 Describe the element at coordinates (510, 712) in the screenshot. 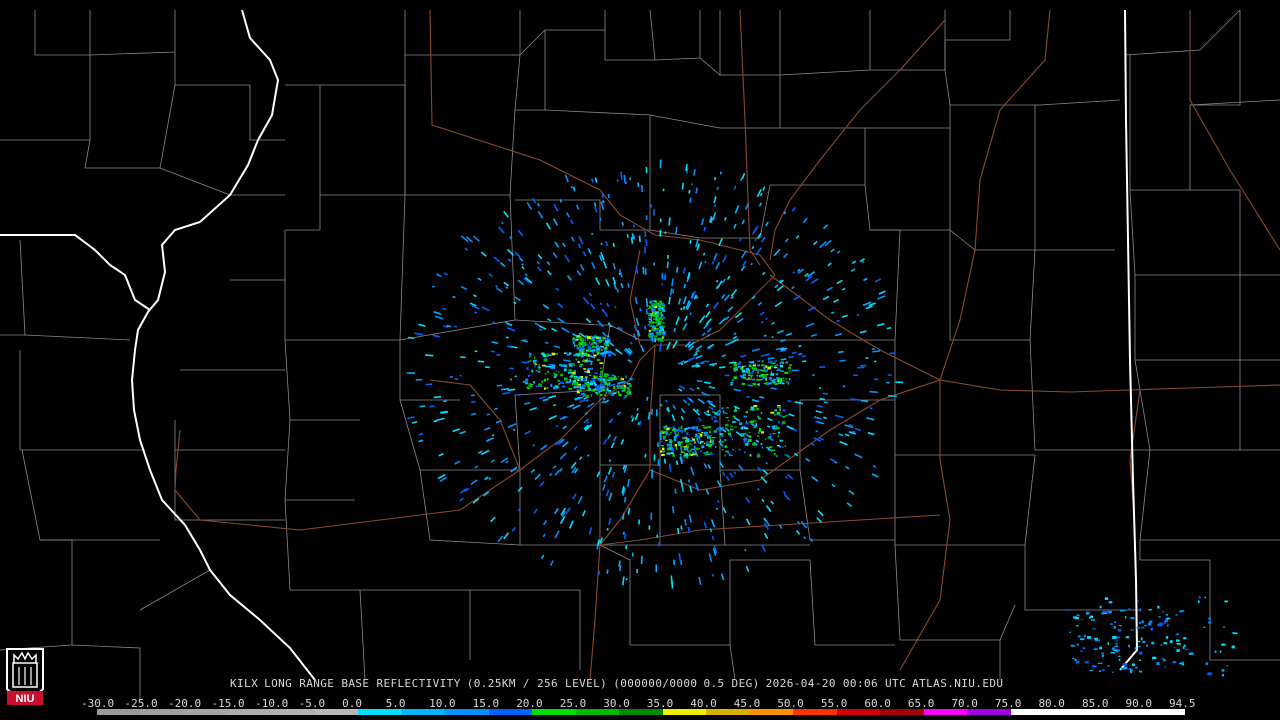

I see `colorbar-segment` at that location.